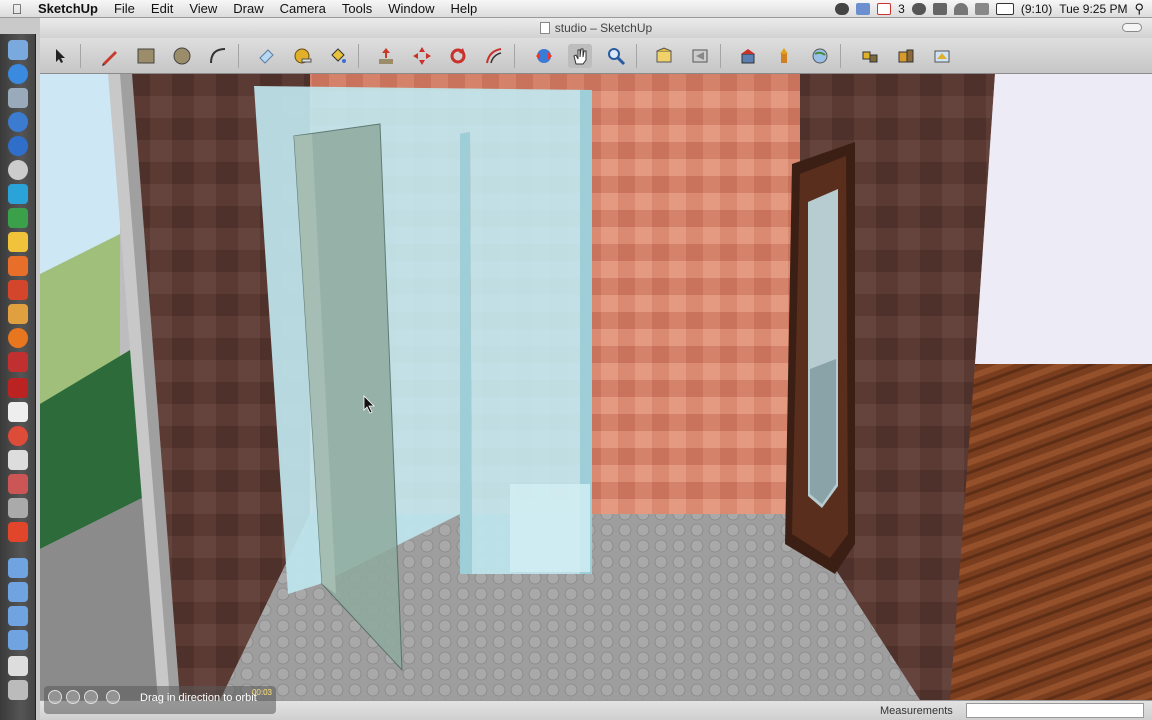 The height and width of the screenshot is (720, 1152). I want to click on layout-button, so click(942, 56).